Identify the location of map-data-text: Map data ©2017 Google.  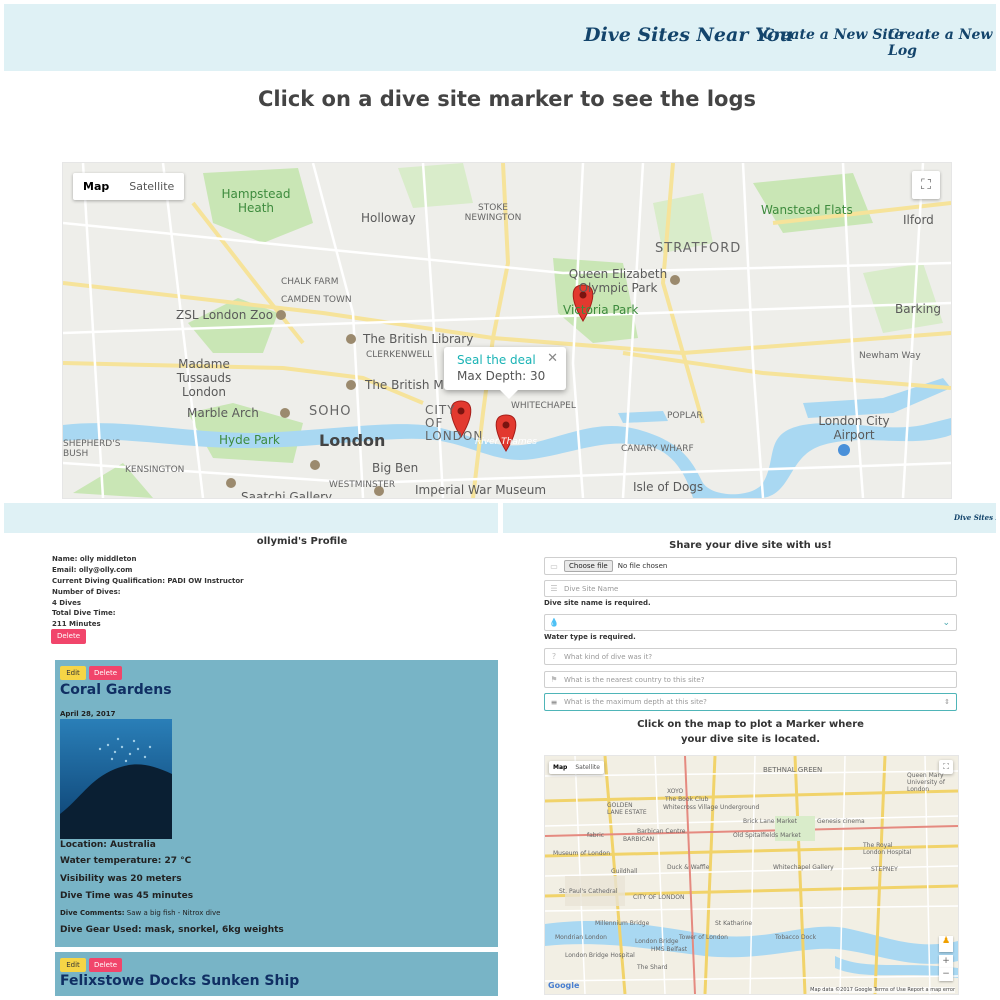
(841, 990).